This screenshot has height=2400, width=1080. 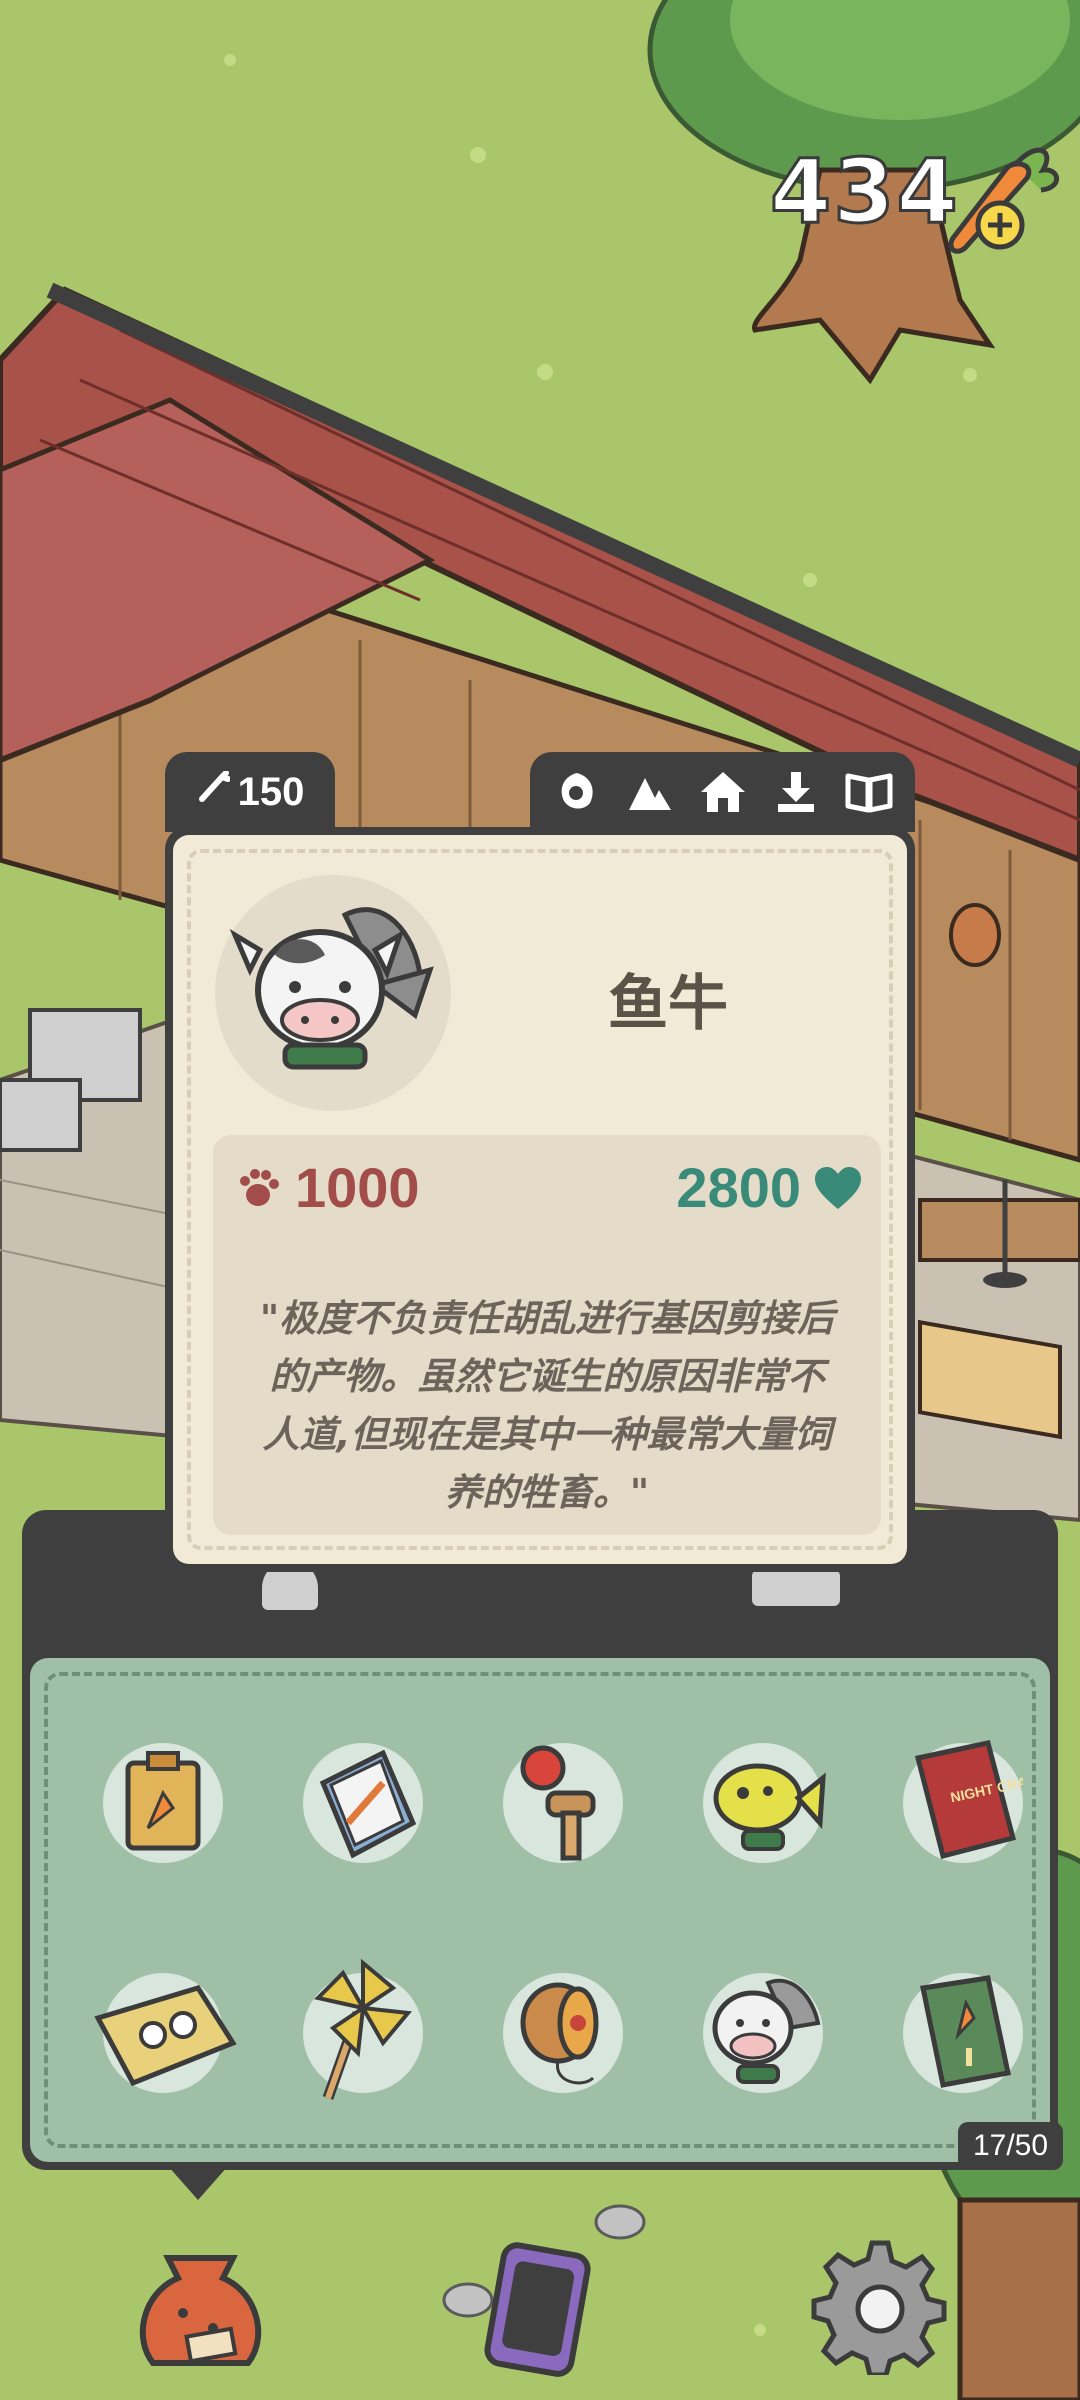 I want to click on item-yoyo, so click(x=563, y=2033).